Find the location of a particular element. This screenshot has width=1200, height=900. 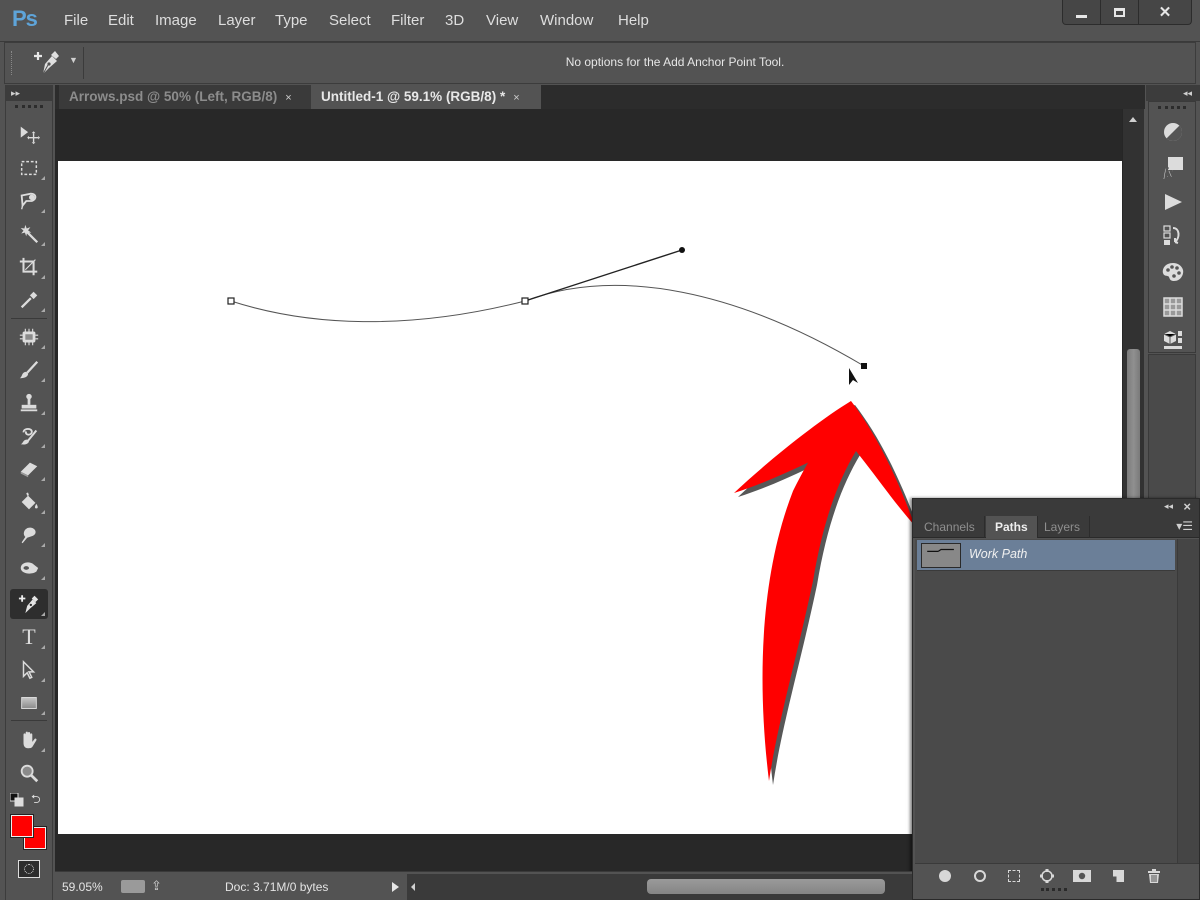

path-thumbnail is located at coordinates (941, 555).